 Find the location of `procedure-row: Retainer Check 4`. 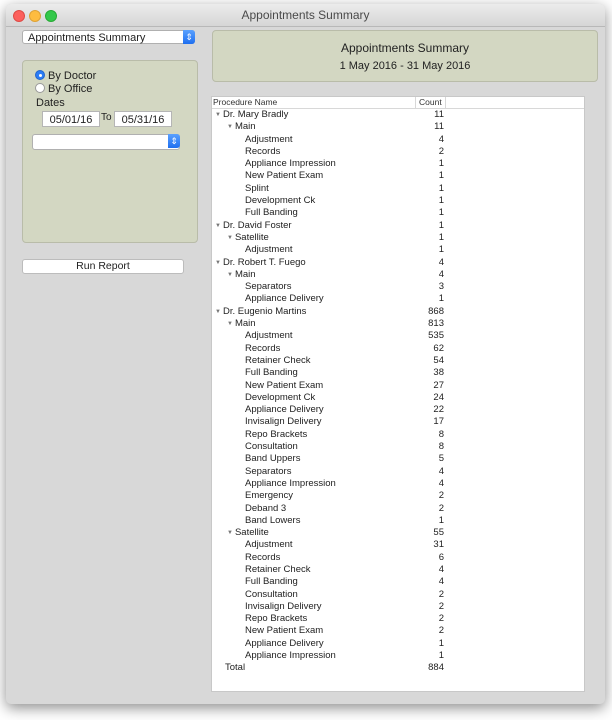

procedure-row: Retainer Check 4 is located at coordinates (398, 570).